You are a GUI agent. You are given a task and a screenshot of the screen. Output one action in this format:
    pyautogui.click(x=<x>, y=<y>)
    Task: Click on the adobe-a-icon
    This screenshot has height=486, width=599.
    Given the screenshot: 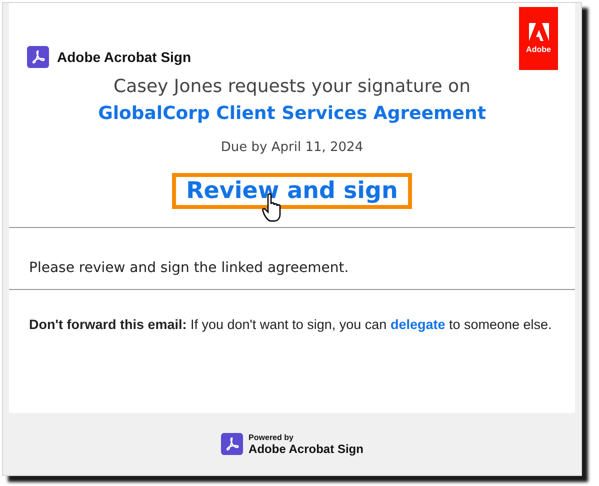 What is the action you would take?
    pyautogui.click(x=538, y=32)
    